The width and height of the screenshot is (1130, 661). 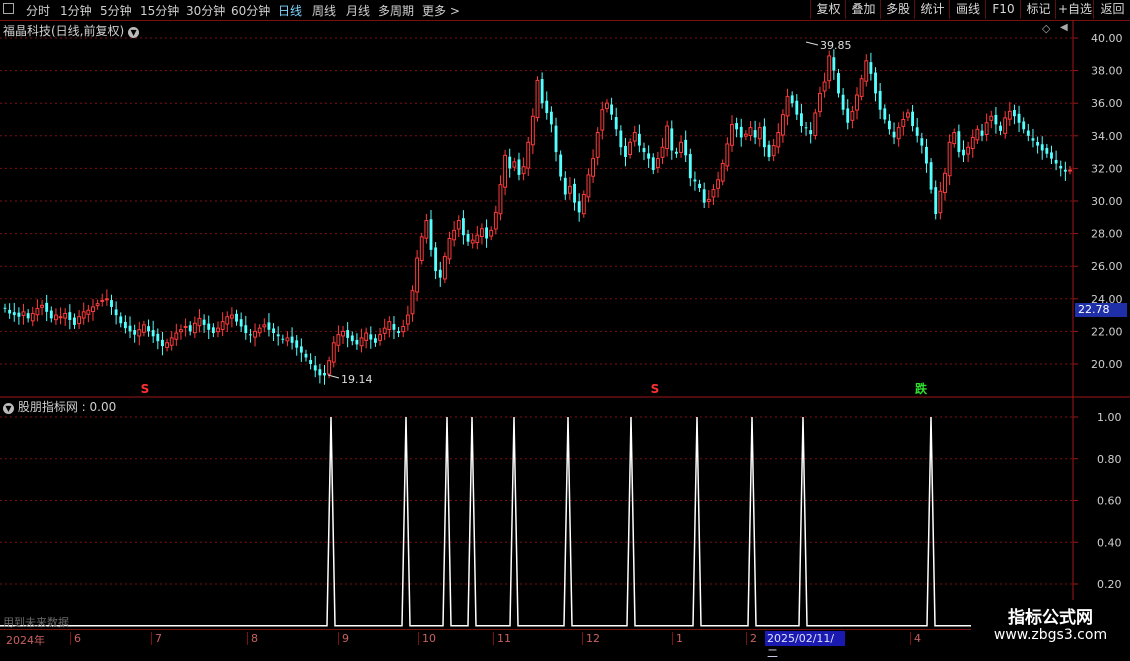 What do you see at coordinates (1107, 71) in the screenshot?
I see `price-axis-label: 38.00` at bounding box center [1107, 71].